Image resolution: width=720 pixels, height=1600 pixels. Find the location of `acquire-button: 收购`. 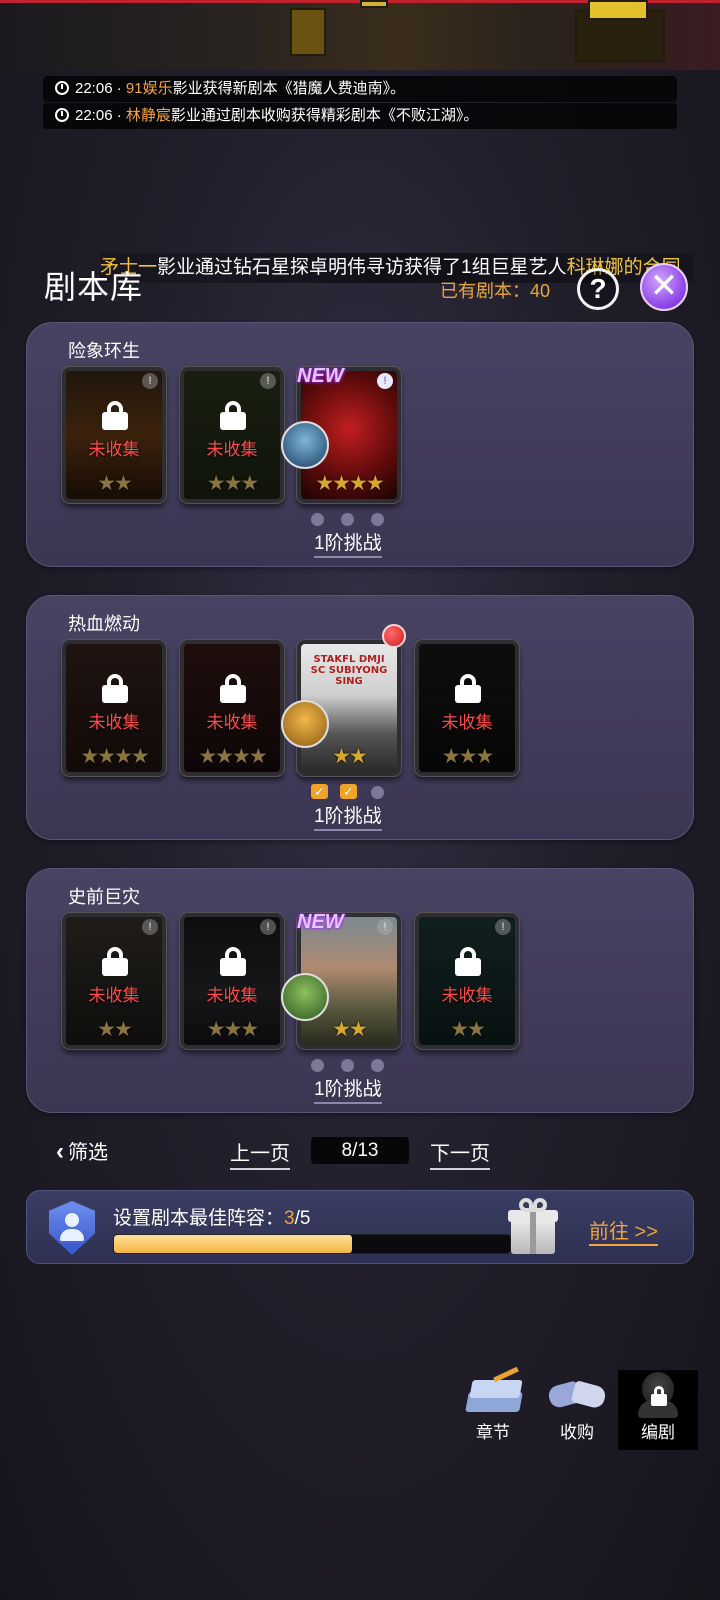

acquire-button: 收购 is located at coordinates (577, 1407).